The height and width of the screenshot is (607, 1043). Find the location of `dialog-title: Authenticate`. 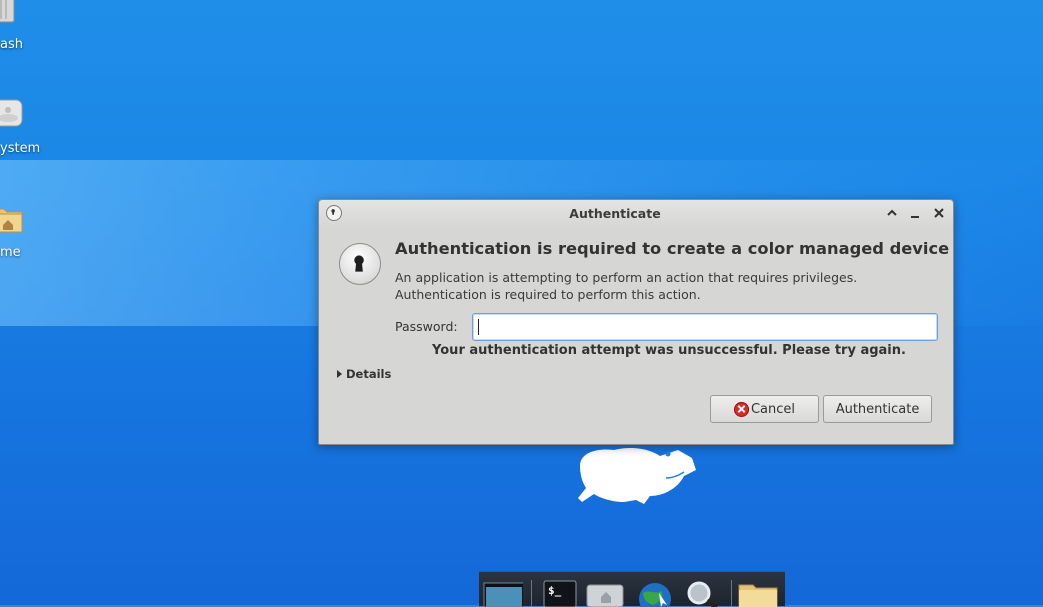

dialog-title: Authenticate is located at coordinates (615, 213).